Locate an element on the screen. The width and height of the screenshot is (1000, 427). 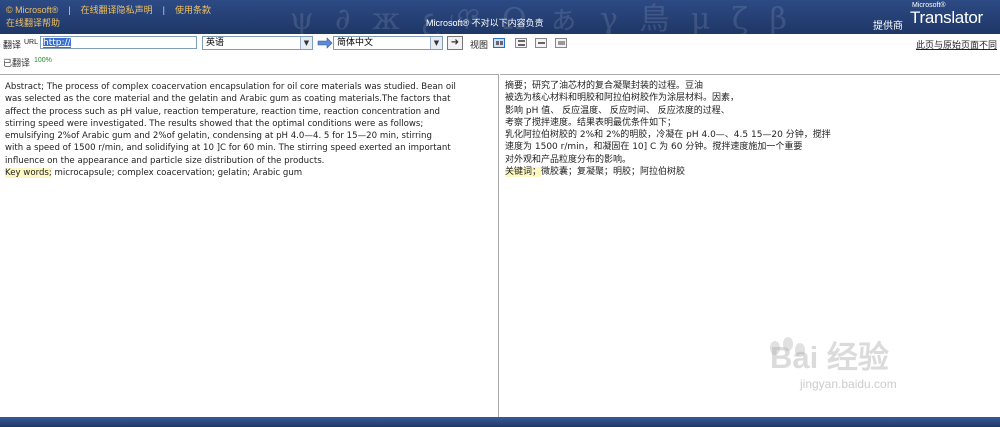
target-line: 对外观和产品粒度分布的影响。 is located at coordinates (568, 159).